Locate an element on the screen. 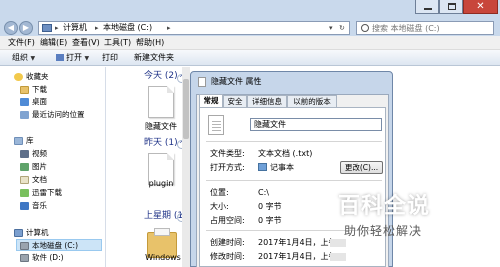 The width and height of the screenshot is (500, 267). menu-help: 帮助(H) is located at coordinates (150, 43).